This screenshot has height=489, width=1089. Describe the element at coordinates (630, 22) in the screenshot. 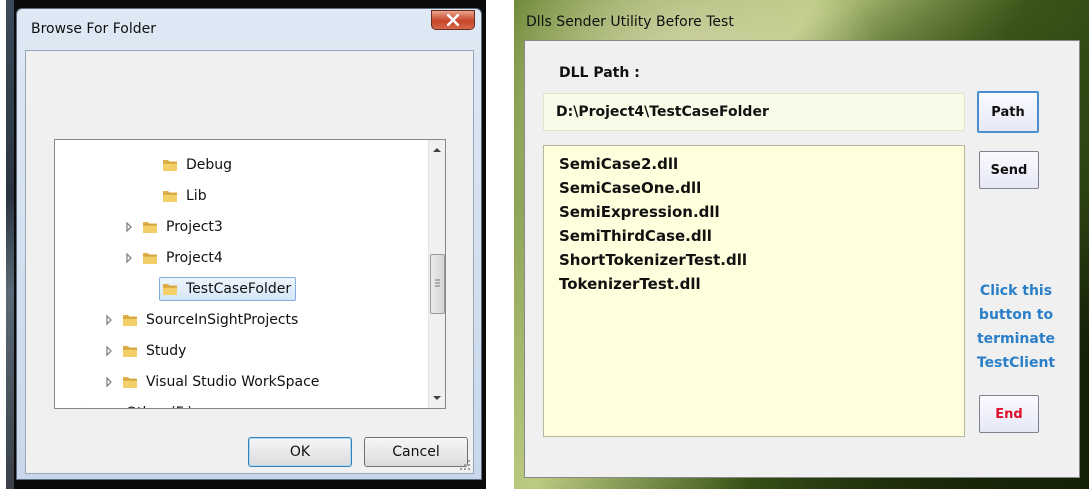

I see `window-title: Dlls Sender Utility Before Test` at that location.